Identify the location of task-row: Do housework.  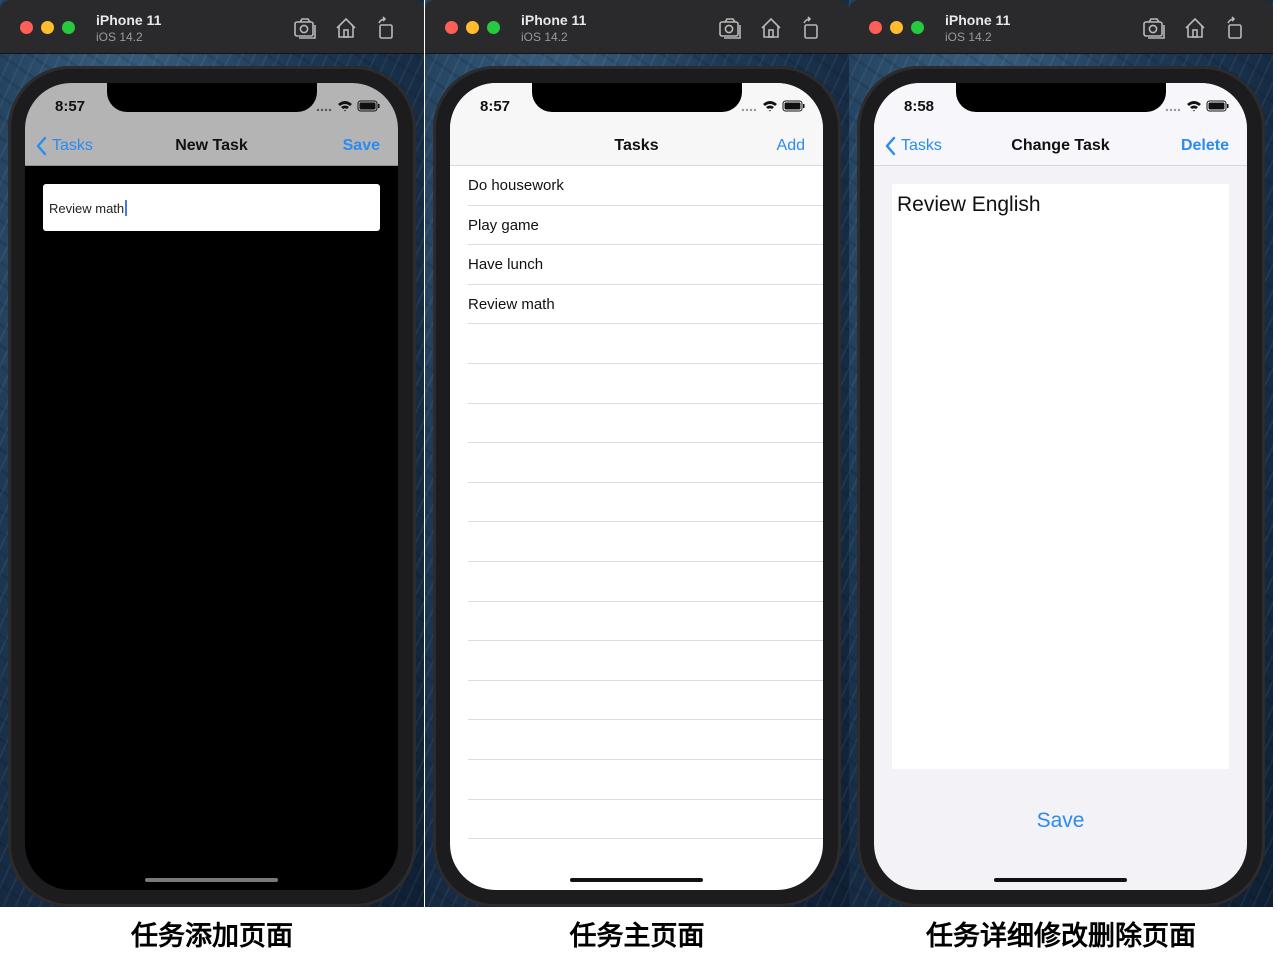
(645, 186).